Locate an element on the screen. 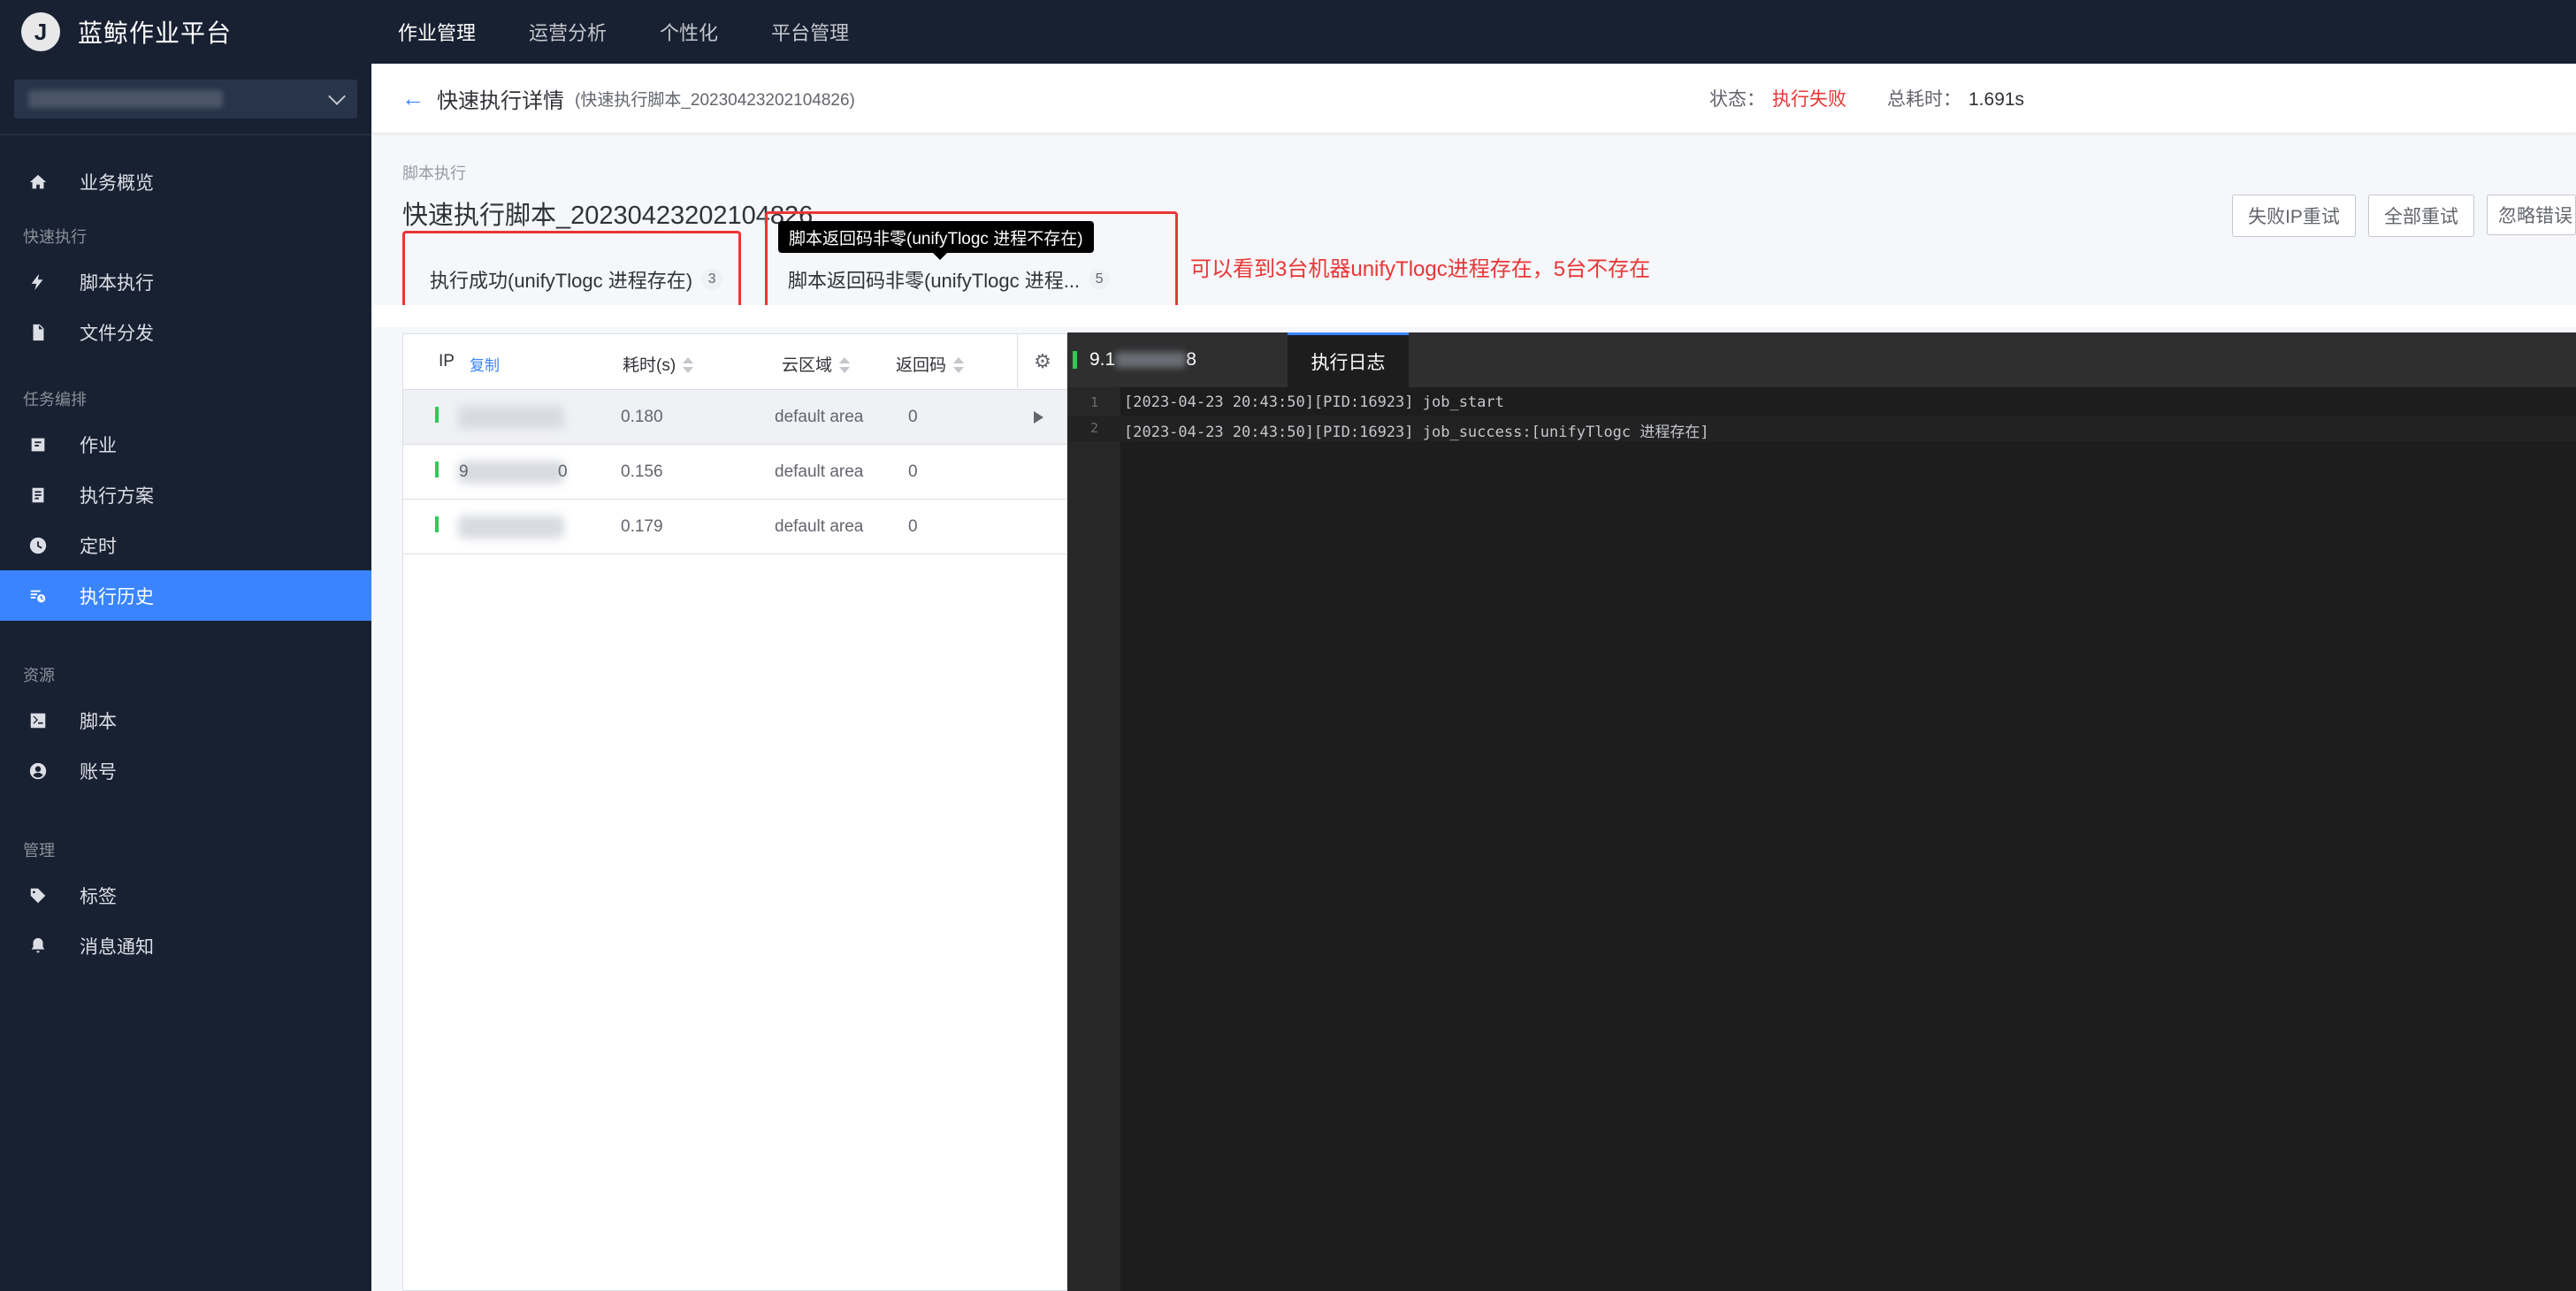 This screenshot has height=1291, width=2576. sidebar-item-label: 定时 is located at coordinates (99, 546).